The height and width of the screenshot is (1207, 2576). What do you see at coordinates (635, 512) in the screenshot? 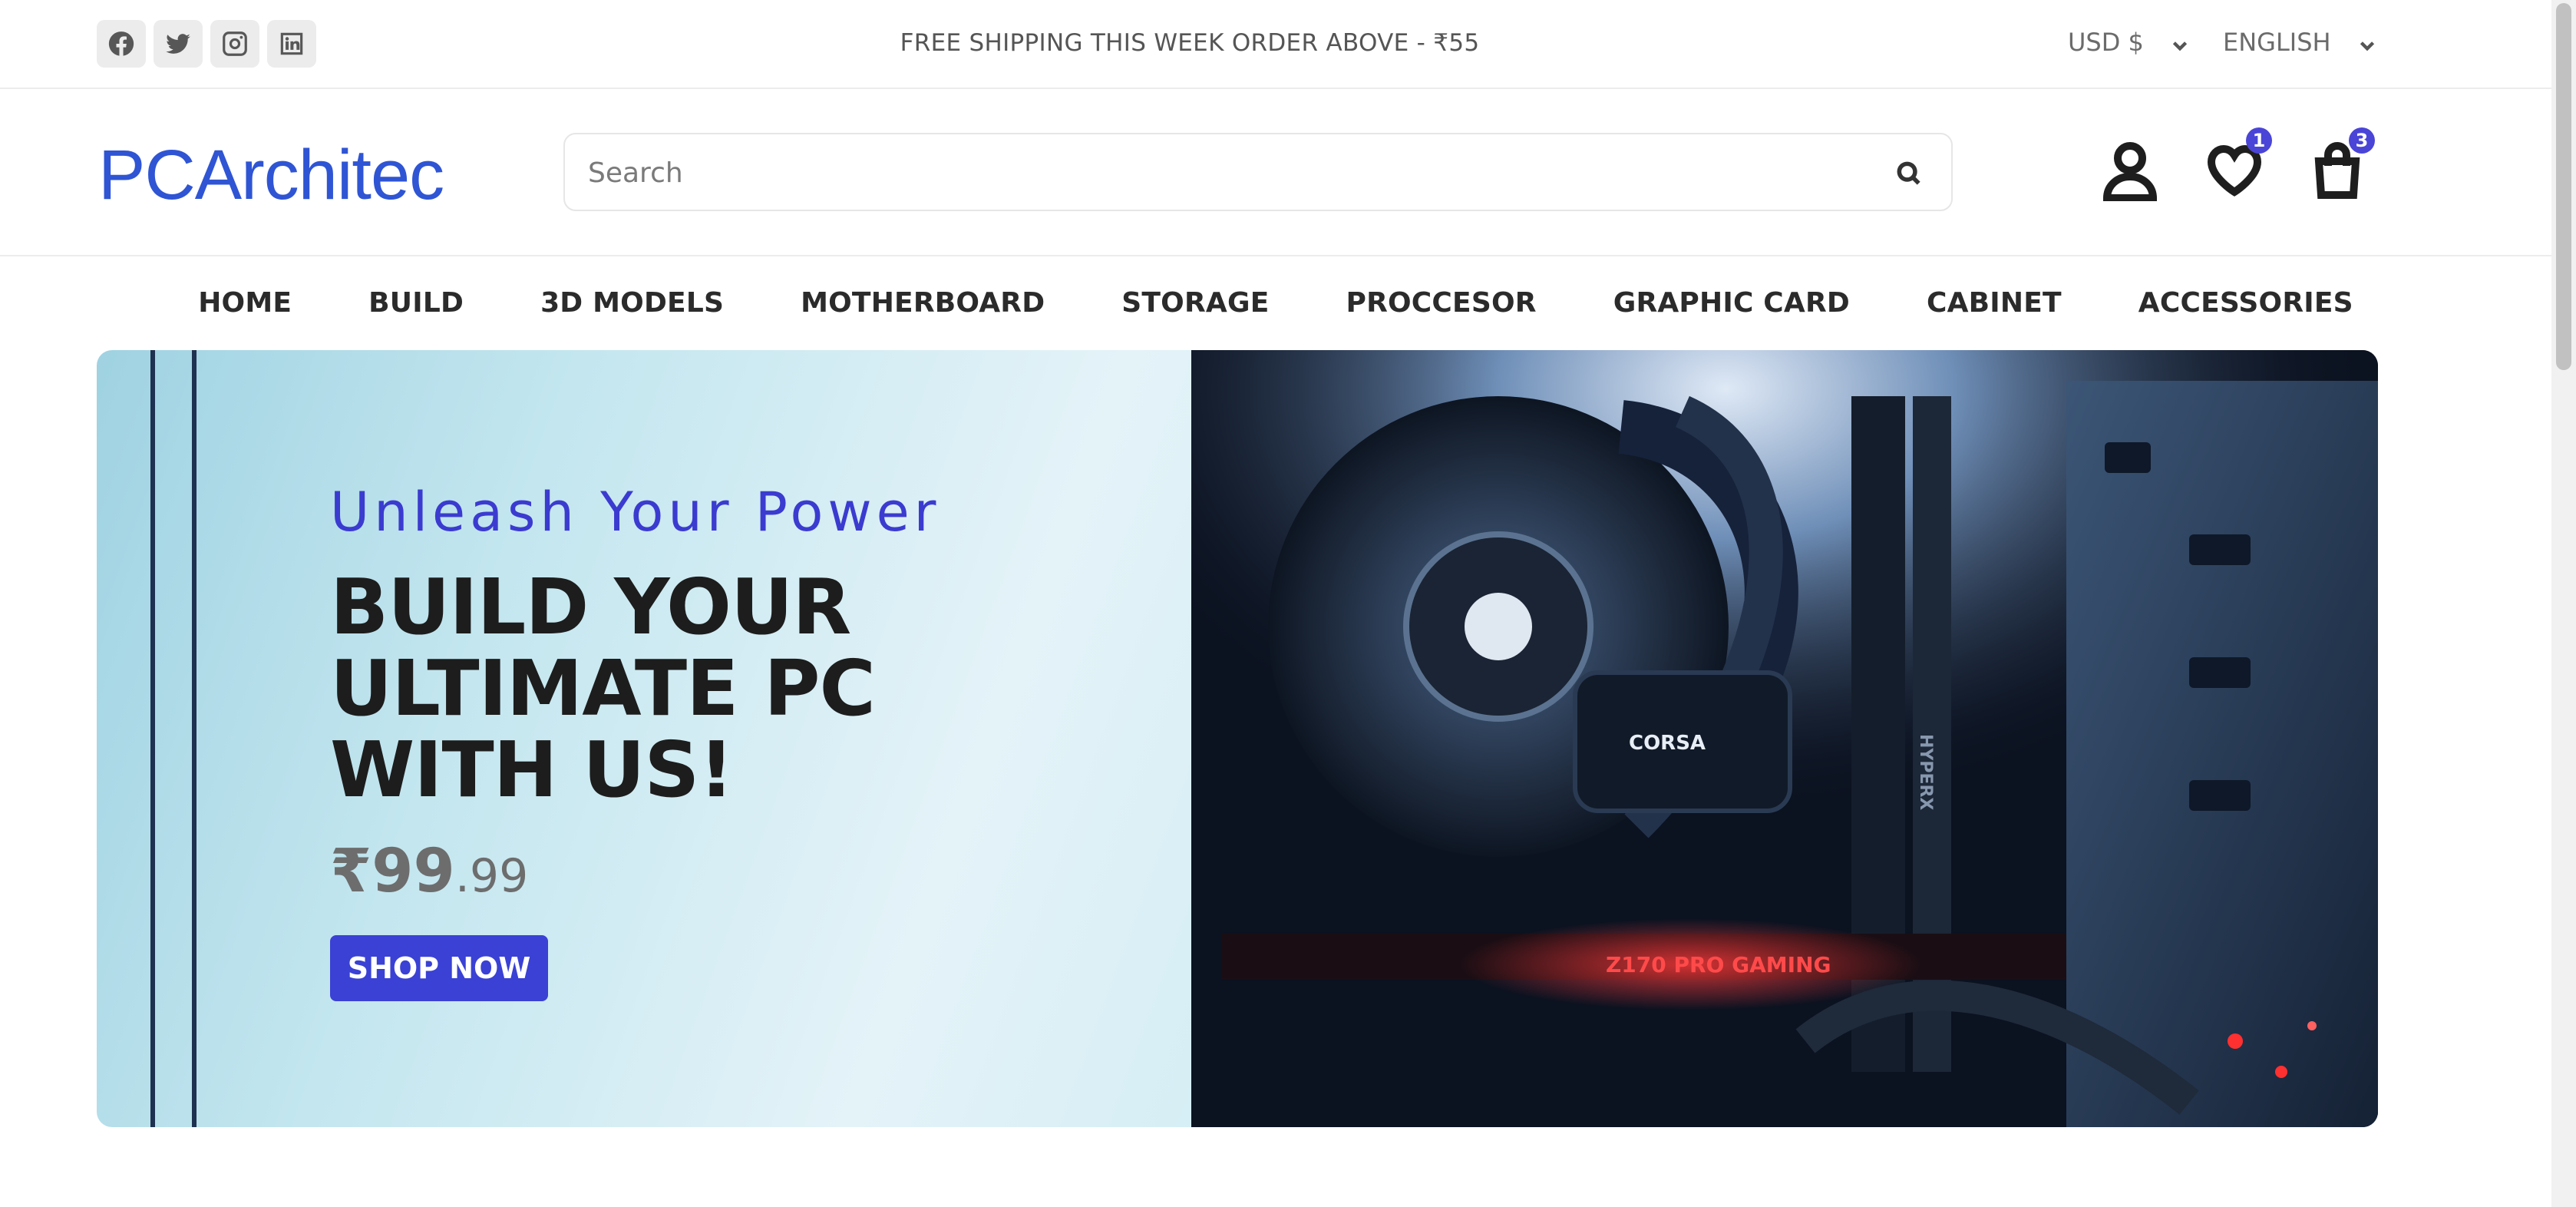
I see `hero-tagline: Unleash Your Power` at bounding box center [635, 512].